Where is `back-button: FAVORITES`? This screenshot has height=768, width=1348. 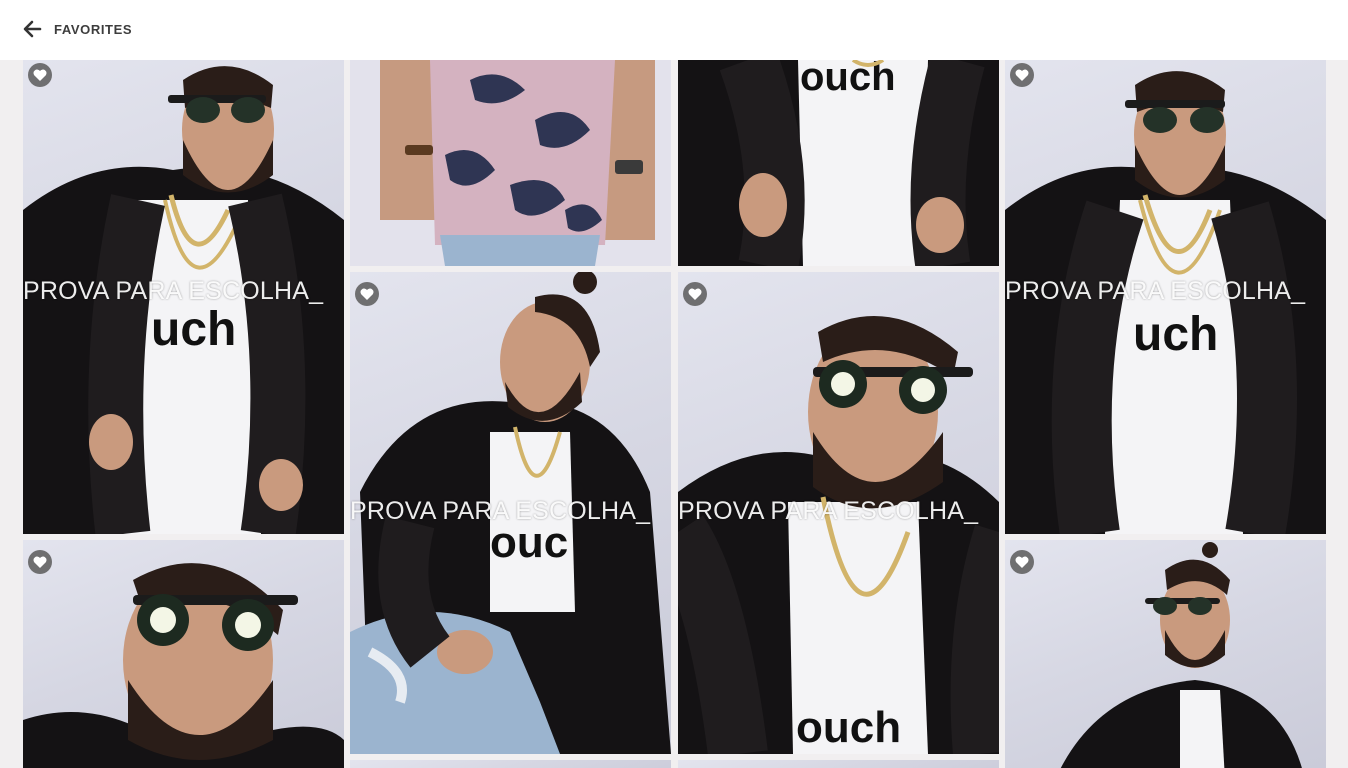
back-button: FAVORITES is located at coordinates (77, 29).